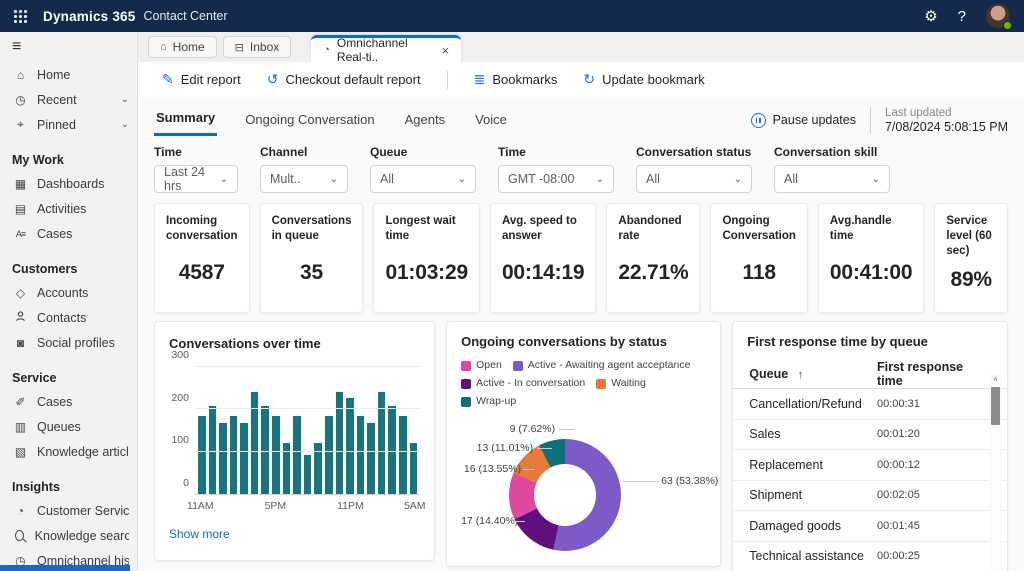  Describe the element at coordinates (68, 317) in the screenshot. I see `sidebar-item-contacts: Contacts` at that location.